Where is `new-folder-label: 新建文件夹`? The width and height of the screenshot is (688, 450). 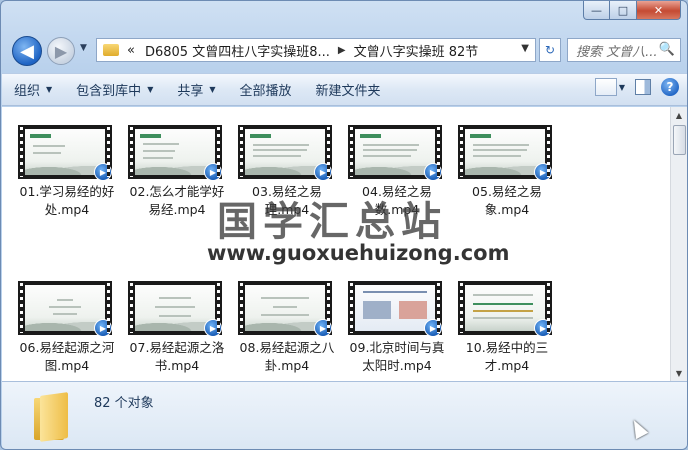 new-folder-label: 新建文件夹 is located at coordinates (348, 91).